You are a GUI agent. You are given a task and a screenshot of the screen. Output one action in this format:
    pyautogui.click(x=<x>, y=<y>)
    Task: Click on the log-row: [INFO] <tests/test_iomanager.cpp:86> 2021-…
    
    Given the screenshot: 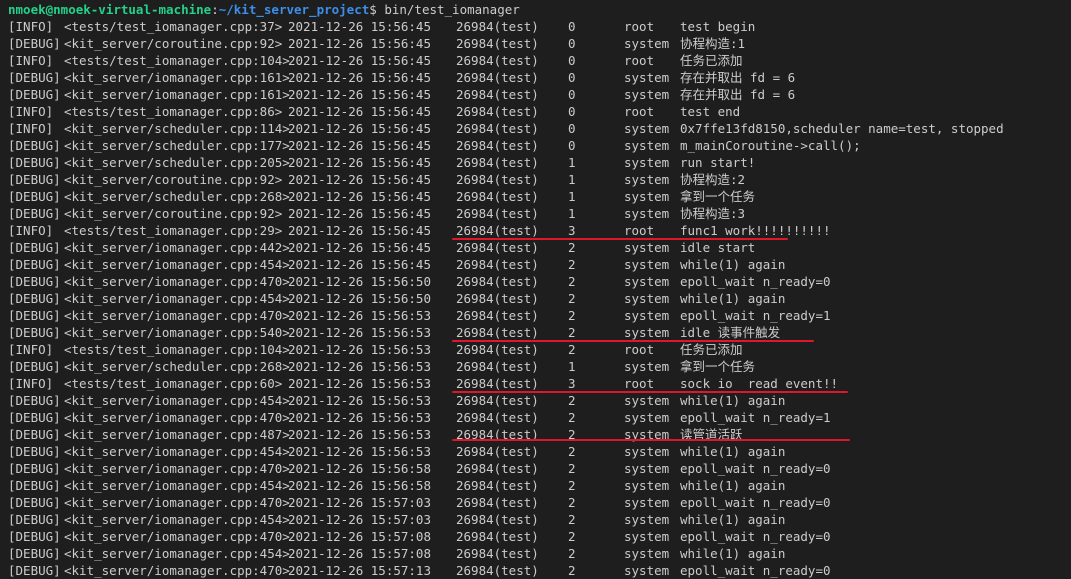 What is the action you would take?
    pyautogui.click(x=535, y=111)
    